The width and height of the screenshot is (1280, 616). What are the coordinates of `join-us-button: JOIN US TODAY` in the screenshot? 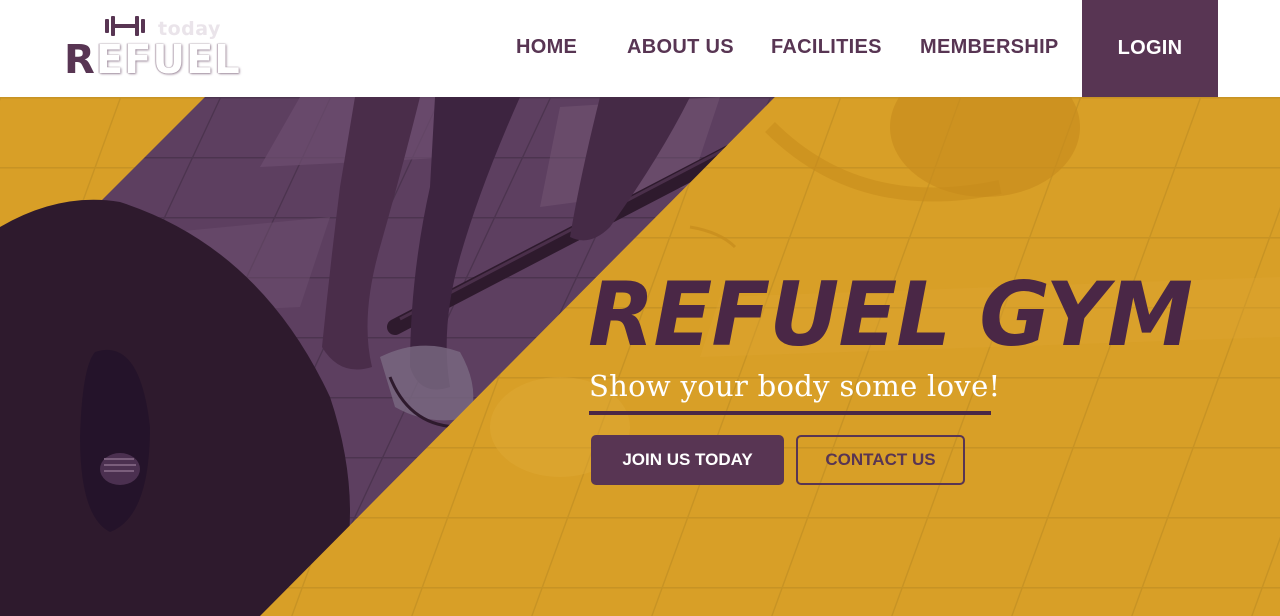 It's located at (687, 460).